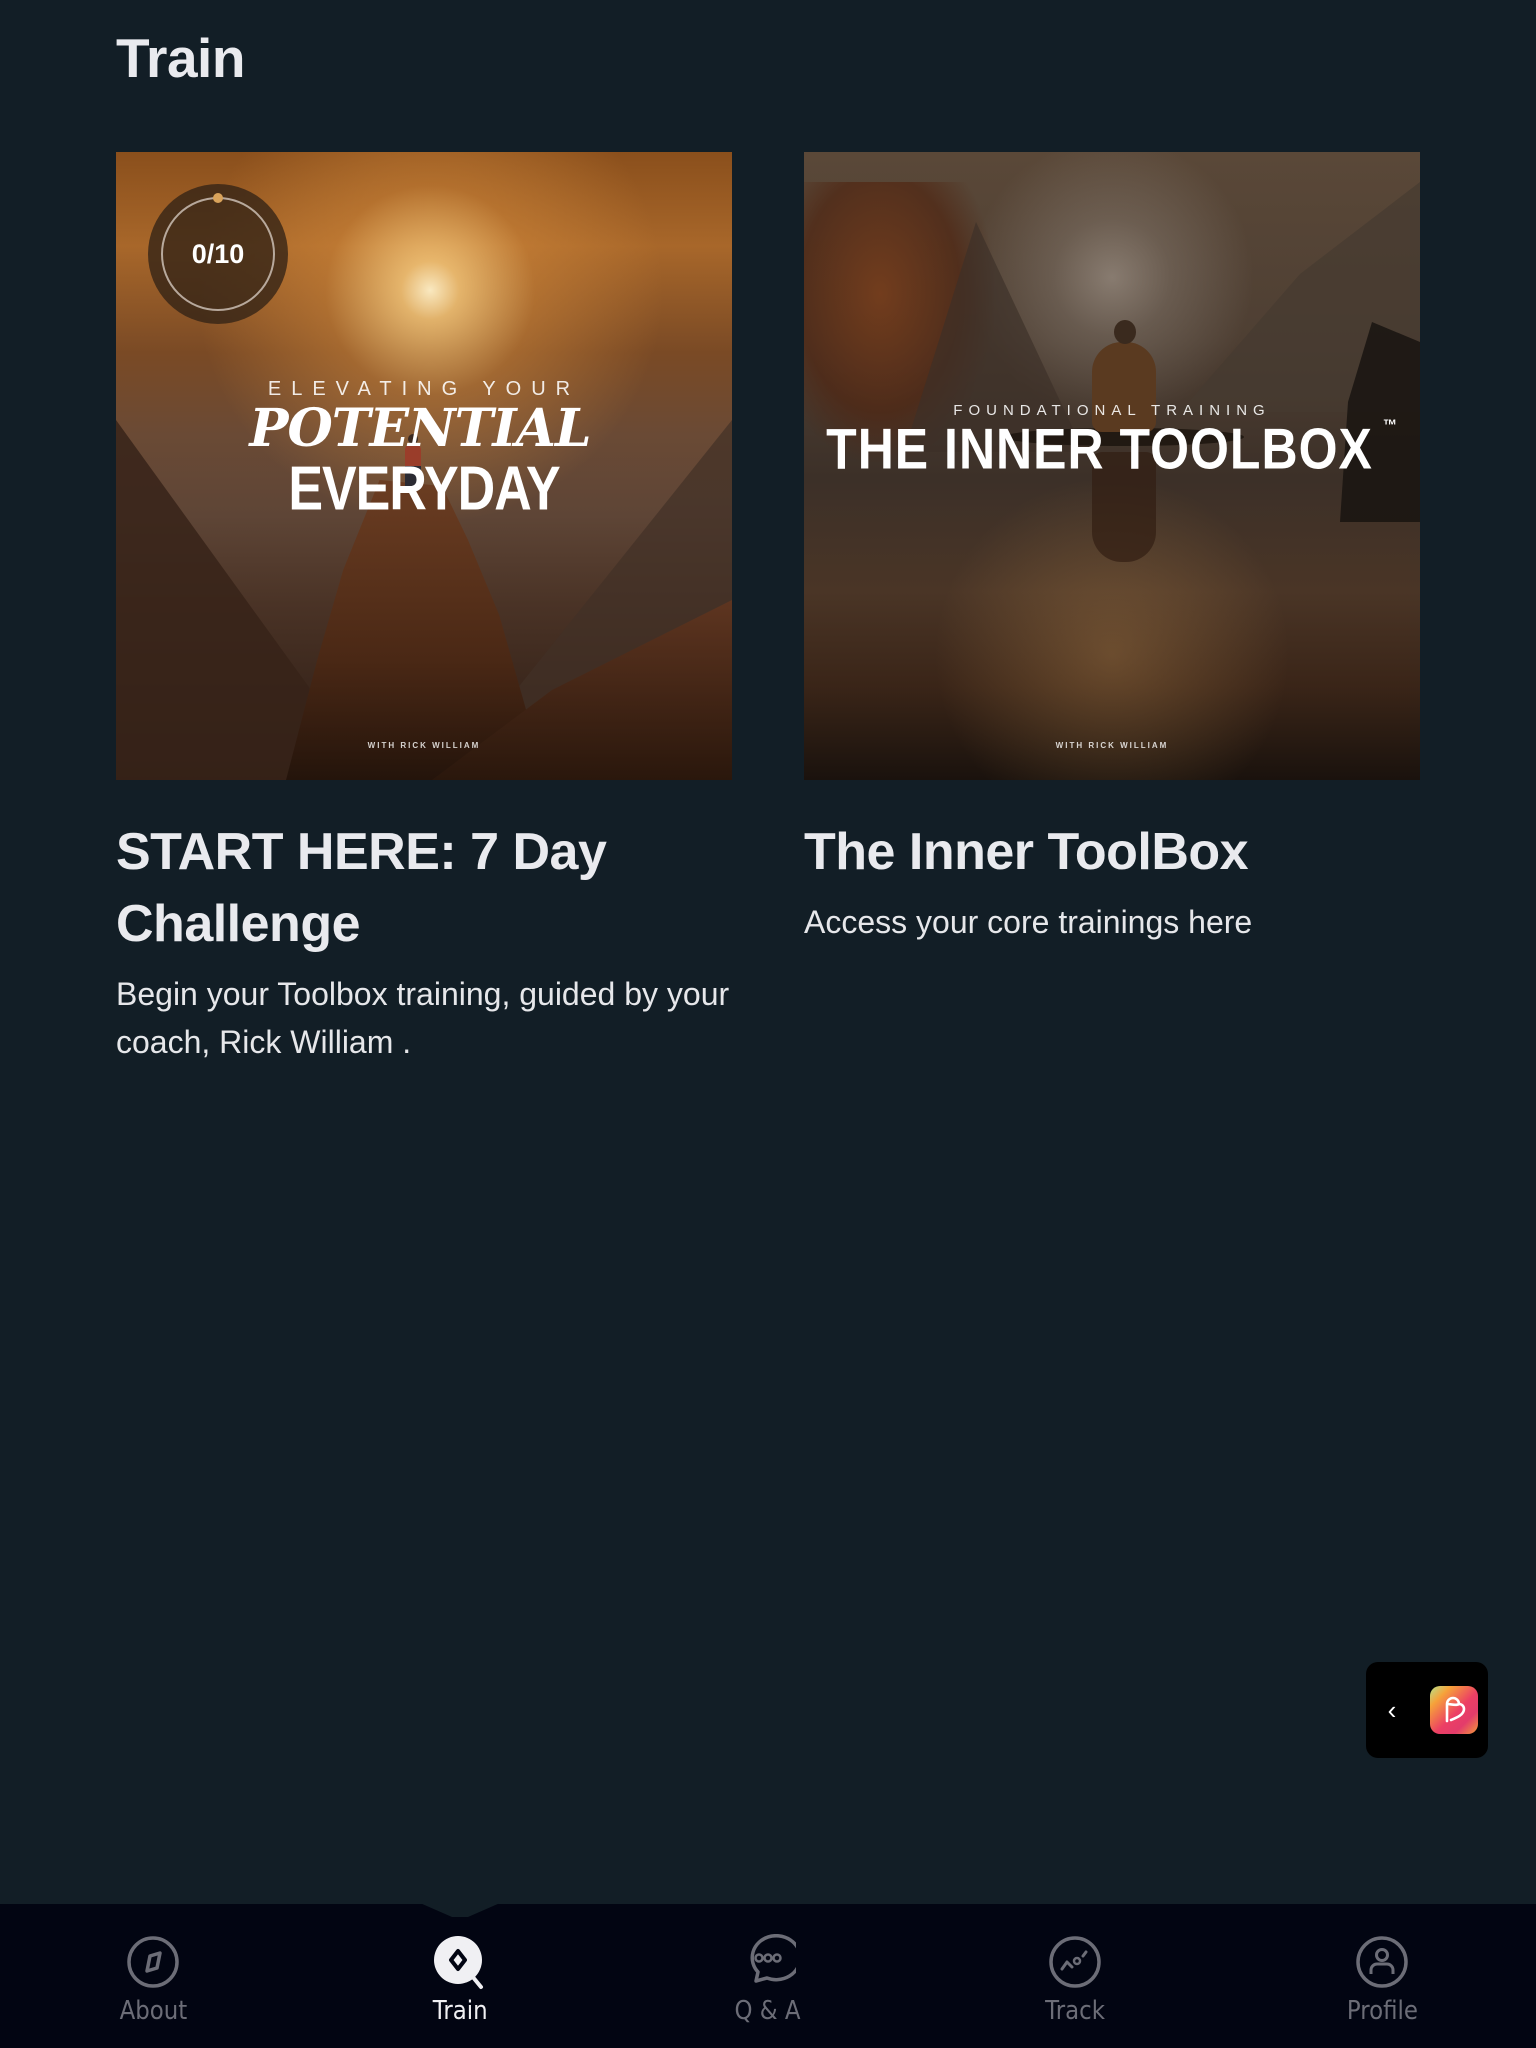 This screenshot has width=1536, height=2048. Describe the element at coordinates (153, 1962) in the screenshot. I see `compass-icon` at that location.